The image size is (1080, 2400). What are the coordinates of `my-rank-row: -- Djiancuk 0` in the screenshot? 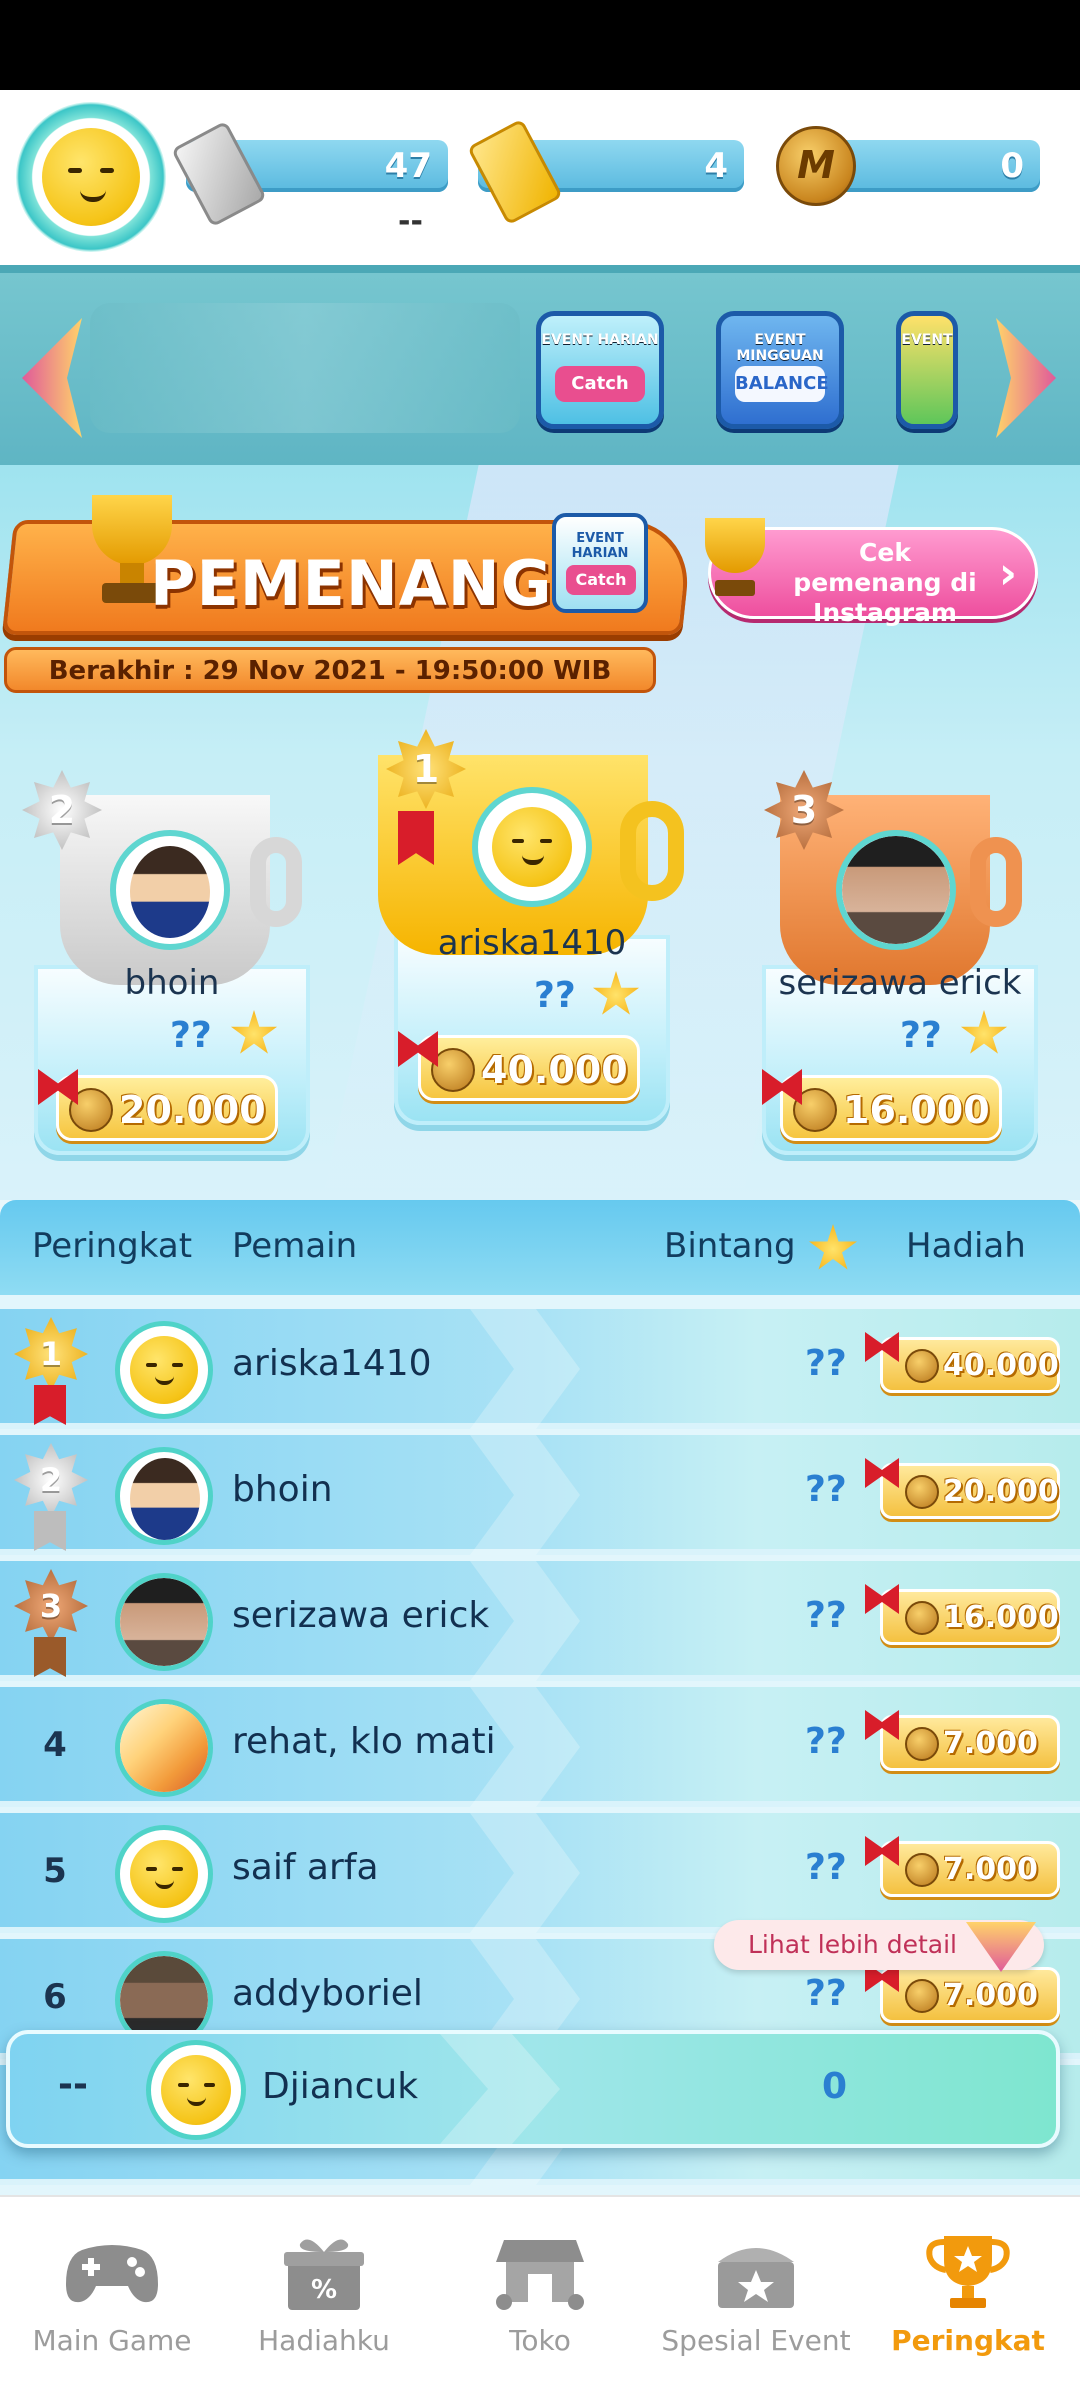 It's located at (533, 2089).